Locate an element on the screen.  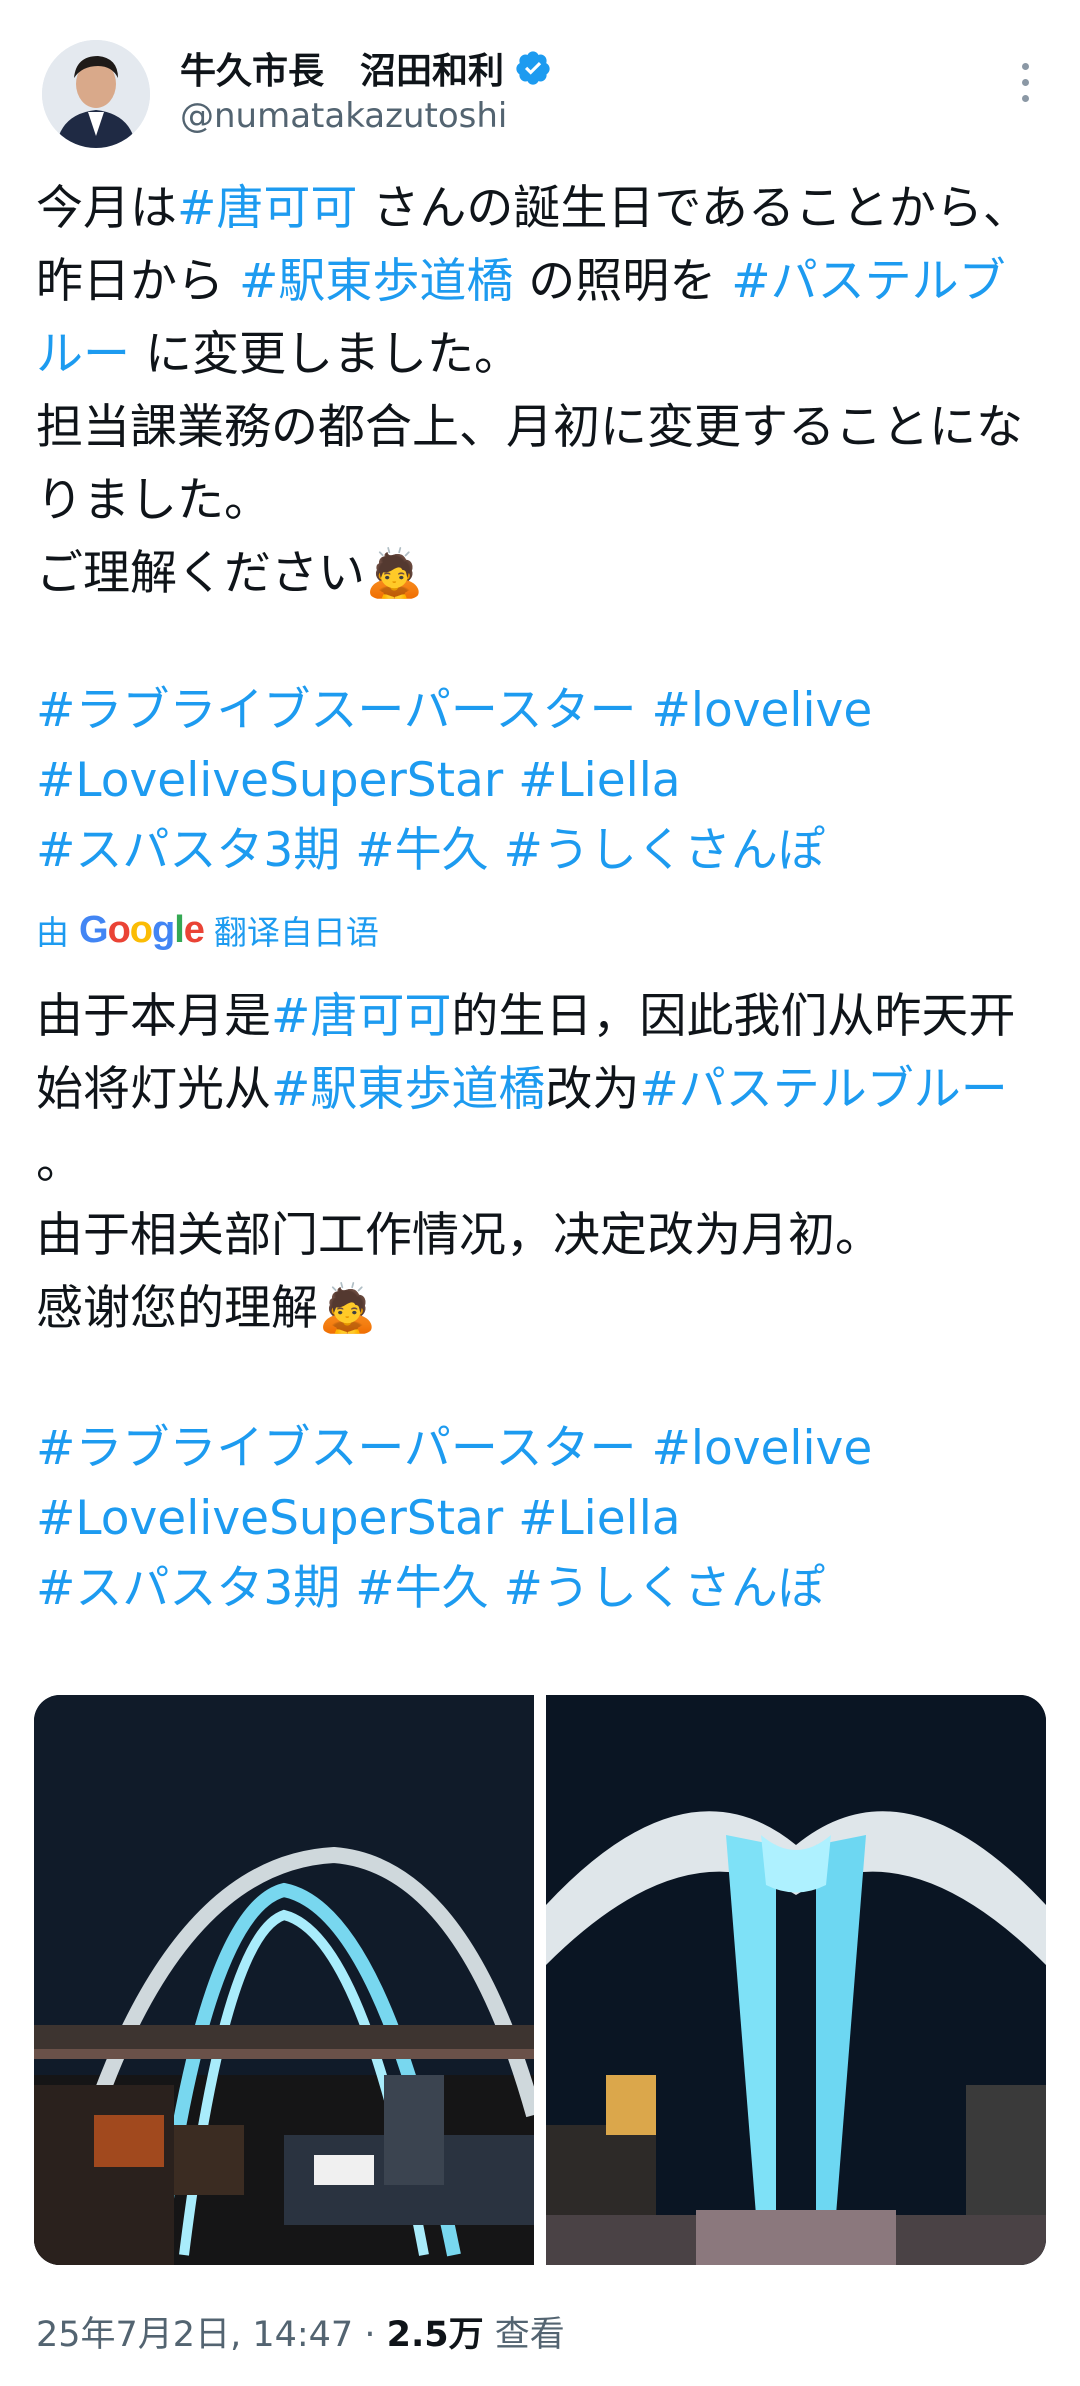
post-header: 牛久市長 沼田和利 @numatakazutoshi is located at coordinates (540, 85).